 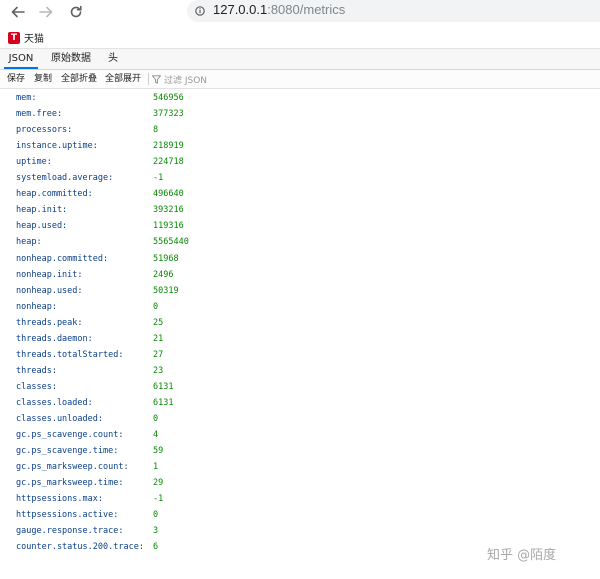 I want to click on save-button: 保存, so click(x=16, y=79).